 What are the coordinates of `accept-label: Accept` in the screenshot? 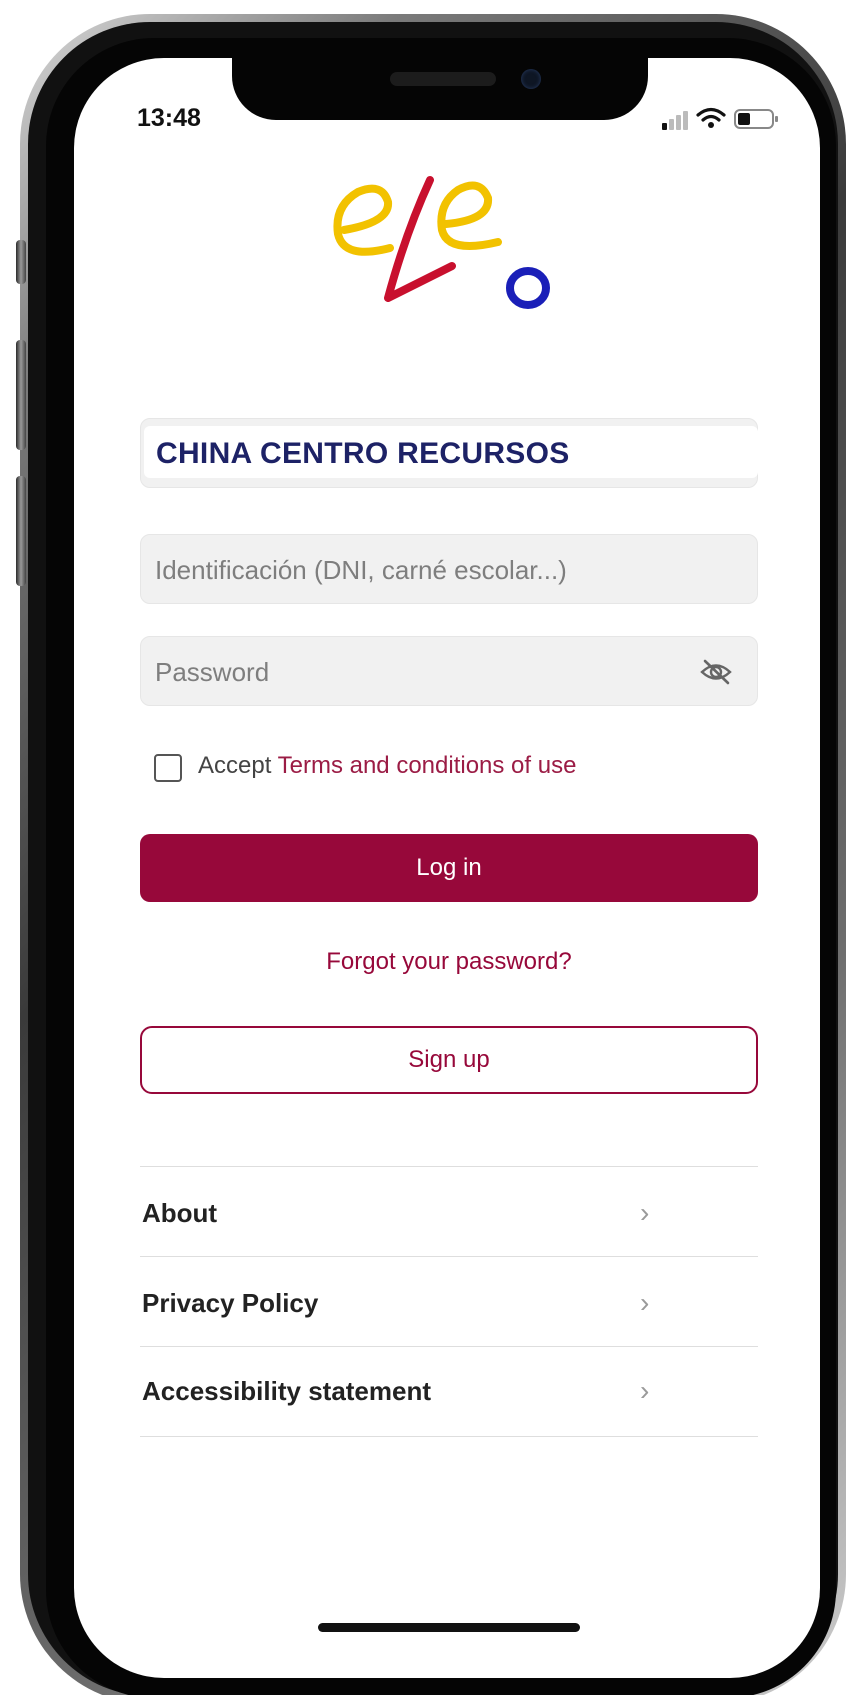 It's located at (238, 765).